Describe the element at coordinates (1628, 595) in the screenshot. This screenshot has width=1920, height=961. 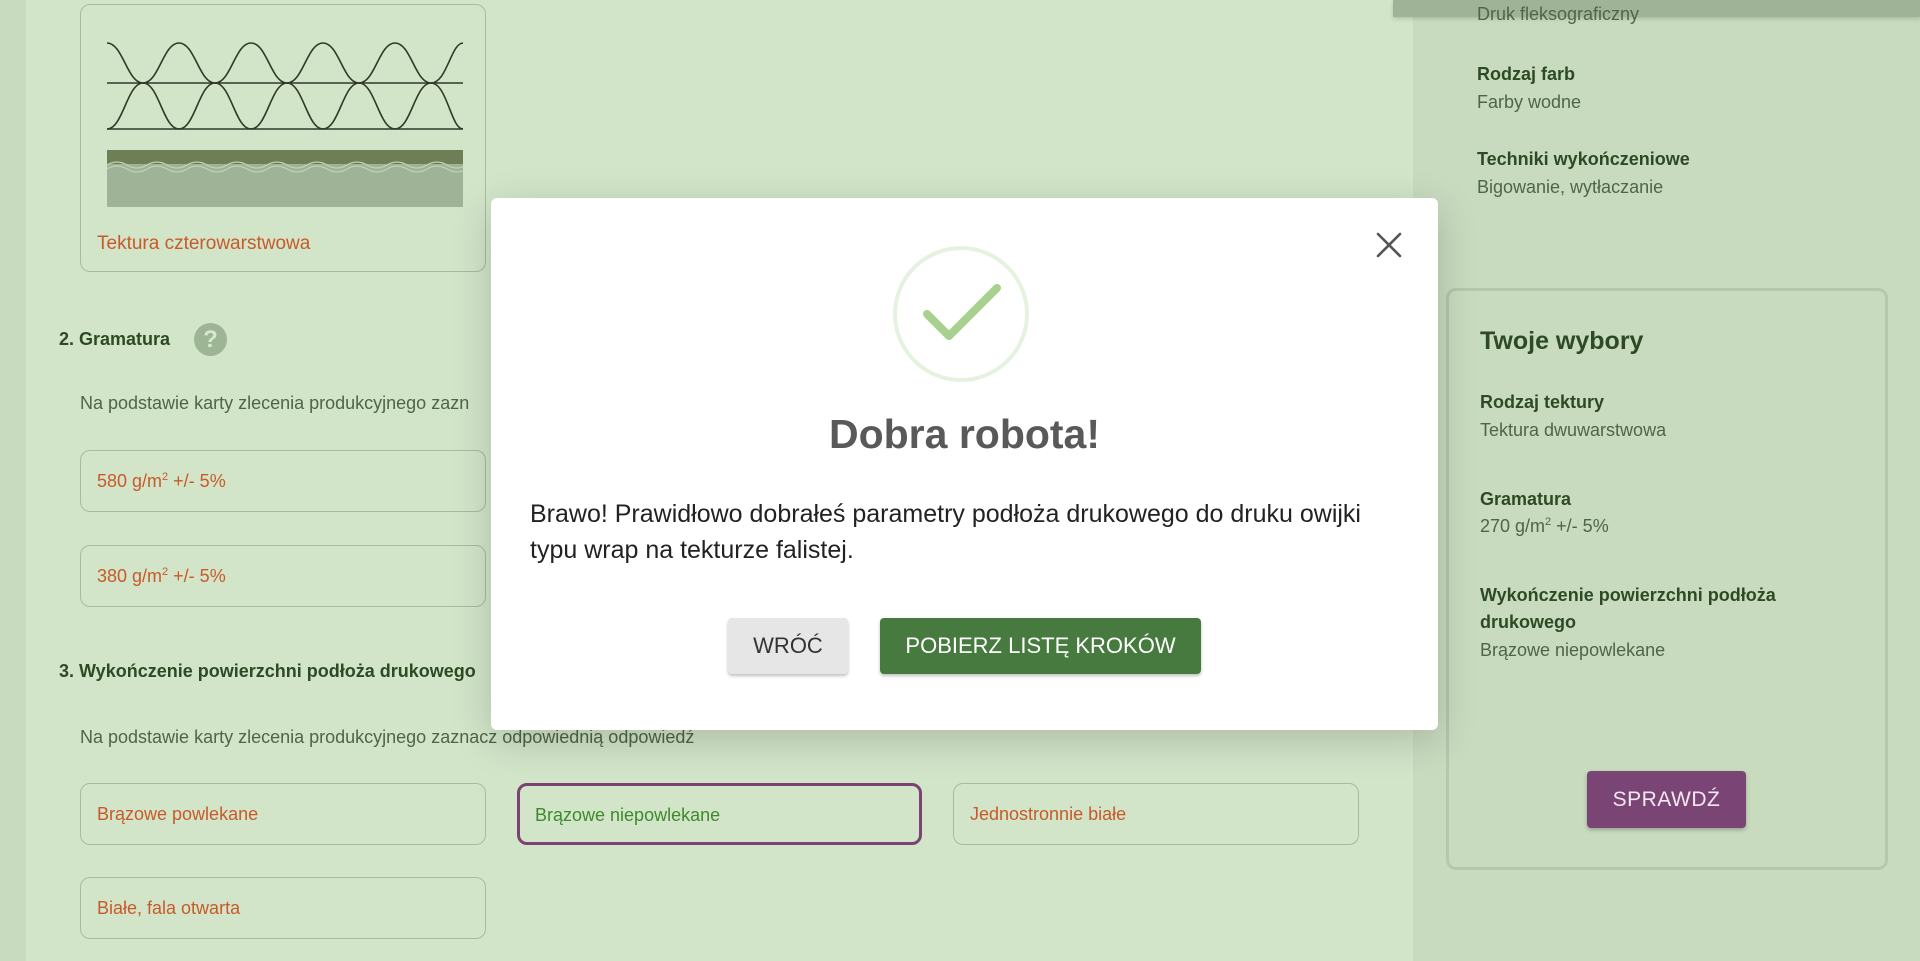
I see `choice-surface-label-1: Wykończenie powierzchni podłoża` at that location.